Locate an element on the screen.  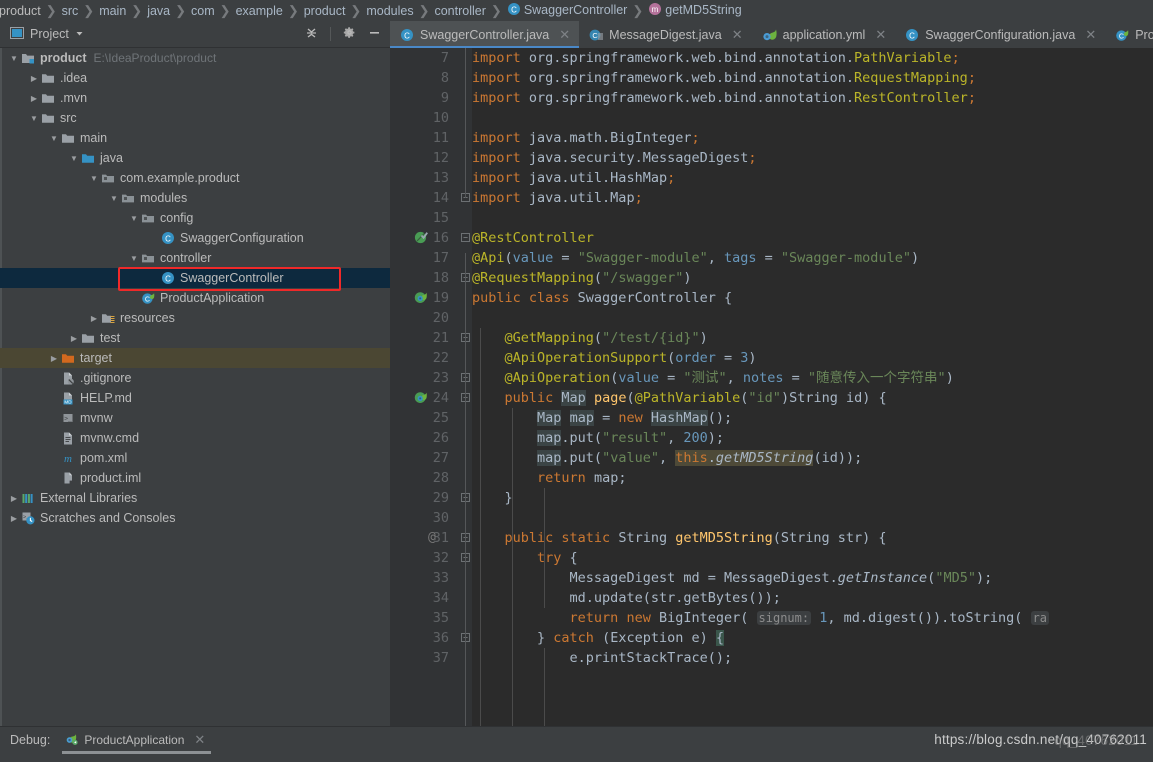
project-panel-title-group: Project is located at coordinates (42, 34).